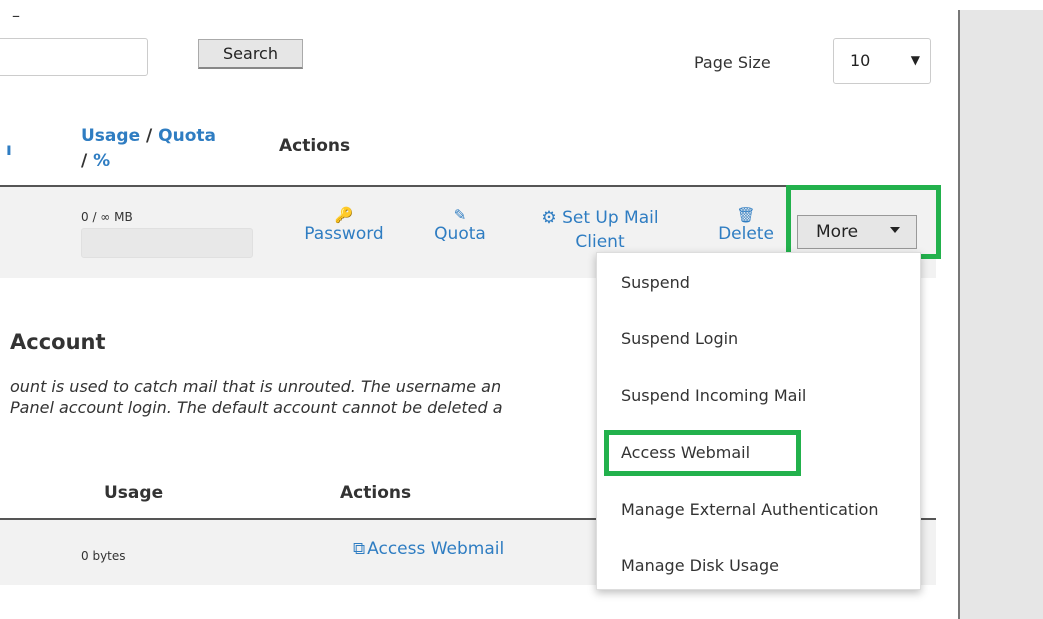 The image size is (1043, 619). Describe the element at coordinates (882, 61) in the screenshot. I see `page-size-select: 10 ▼` at that location.